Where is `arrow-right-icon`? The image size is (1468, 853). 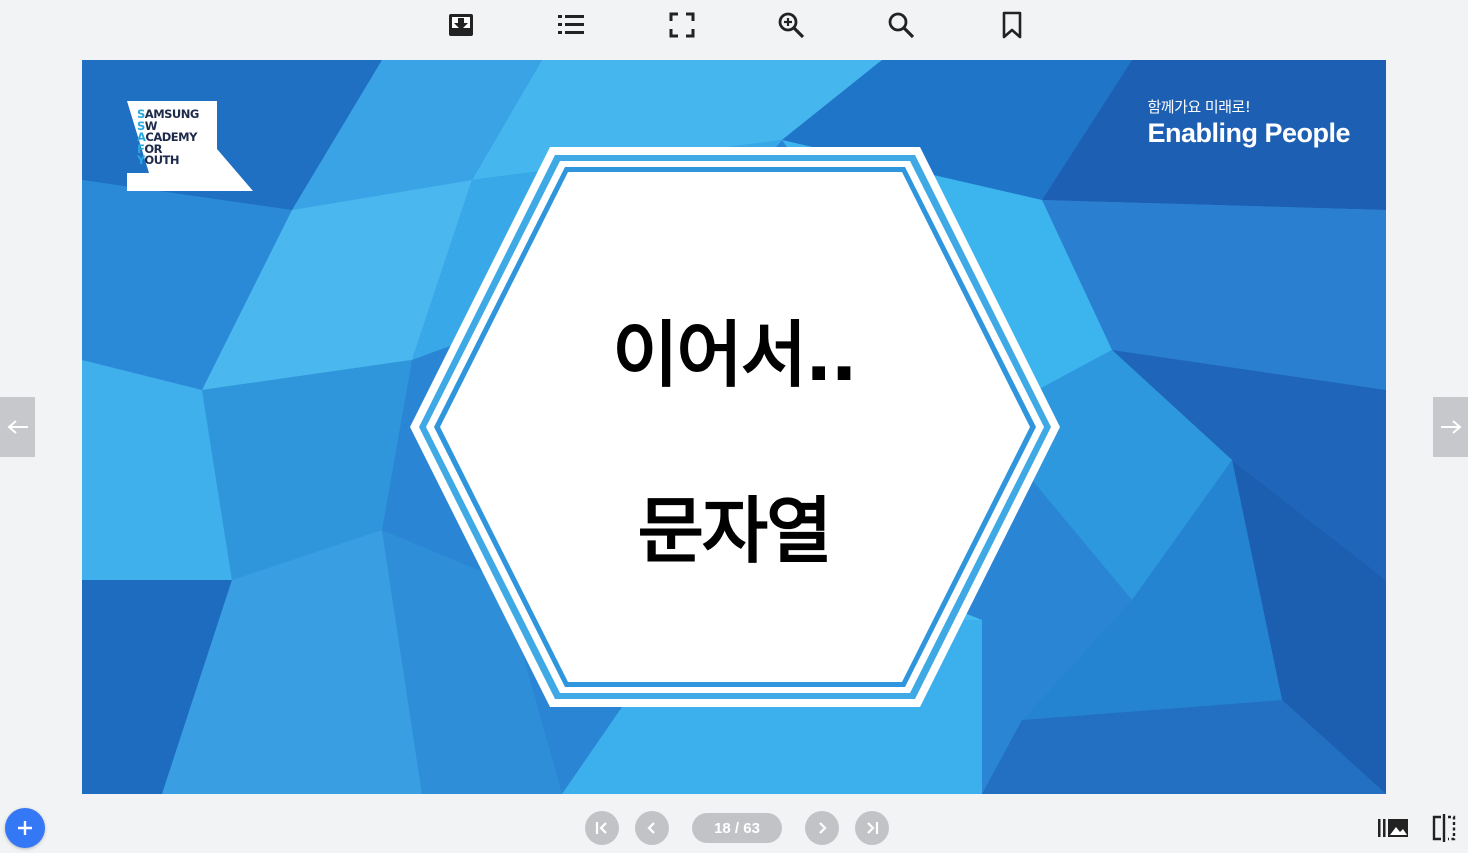
arrow-right-icon is located at coordinates (1451, 427).